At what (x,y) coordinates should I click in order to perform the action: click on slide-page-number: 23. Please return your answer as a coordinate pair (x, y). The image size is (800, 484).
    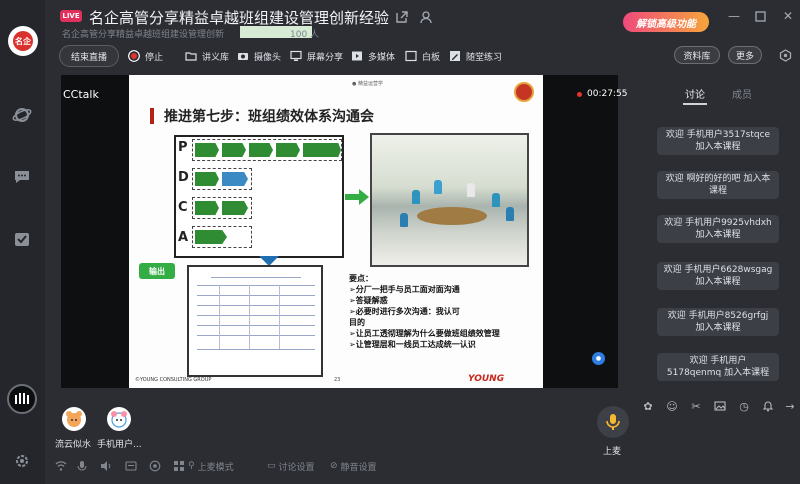
    Looking at the image, I should click on (337, 380).